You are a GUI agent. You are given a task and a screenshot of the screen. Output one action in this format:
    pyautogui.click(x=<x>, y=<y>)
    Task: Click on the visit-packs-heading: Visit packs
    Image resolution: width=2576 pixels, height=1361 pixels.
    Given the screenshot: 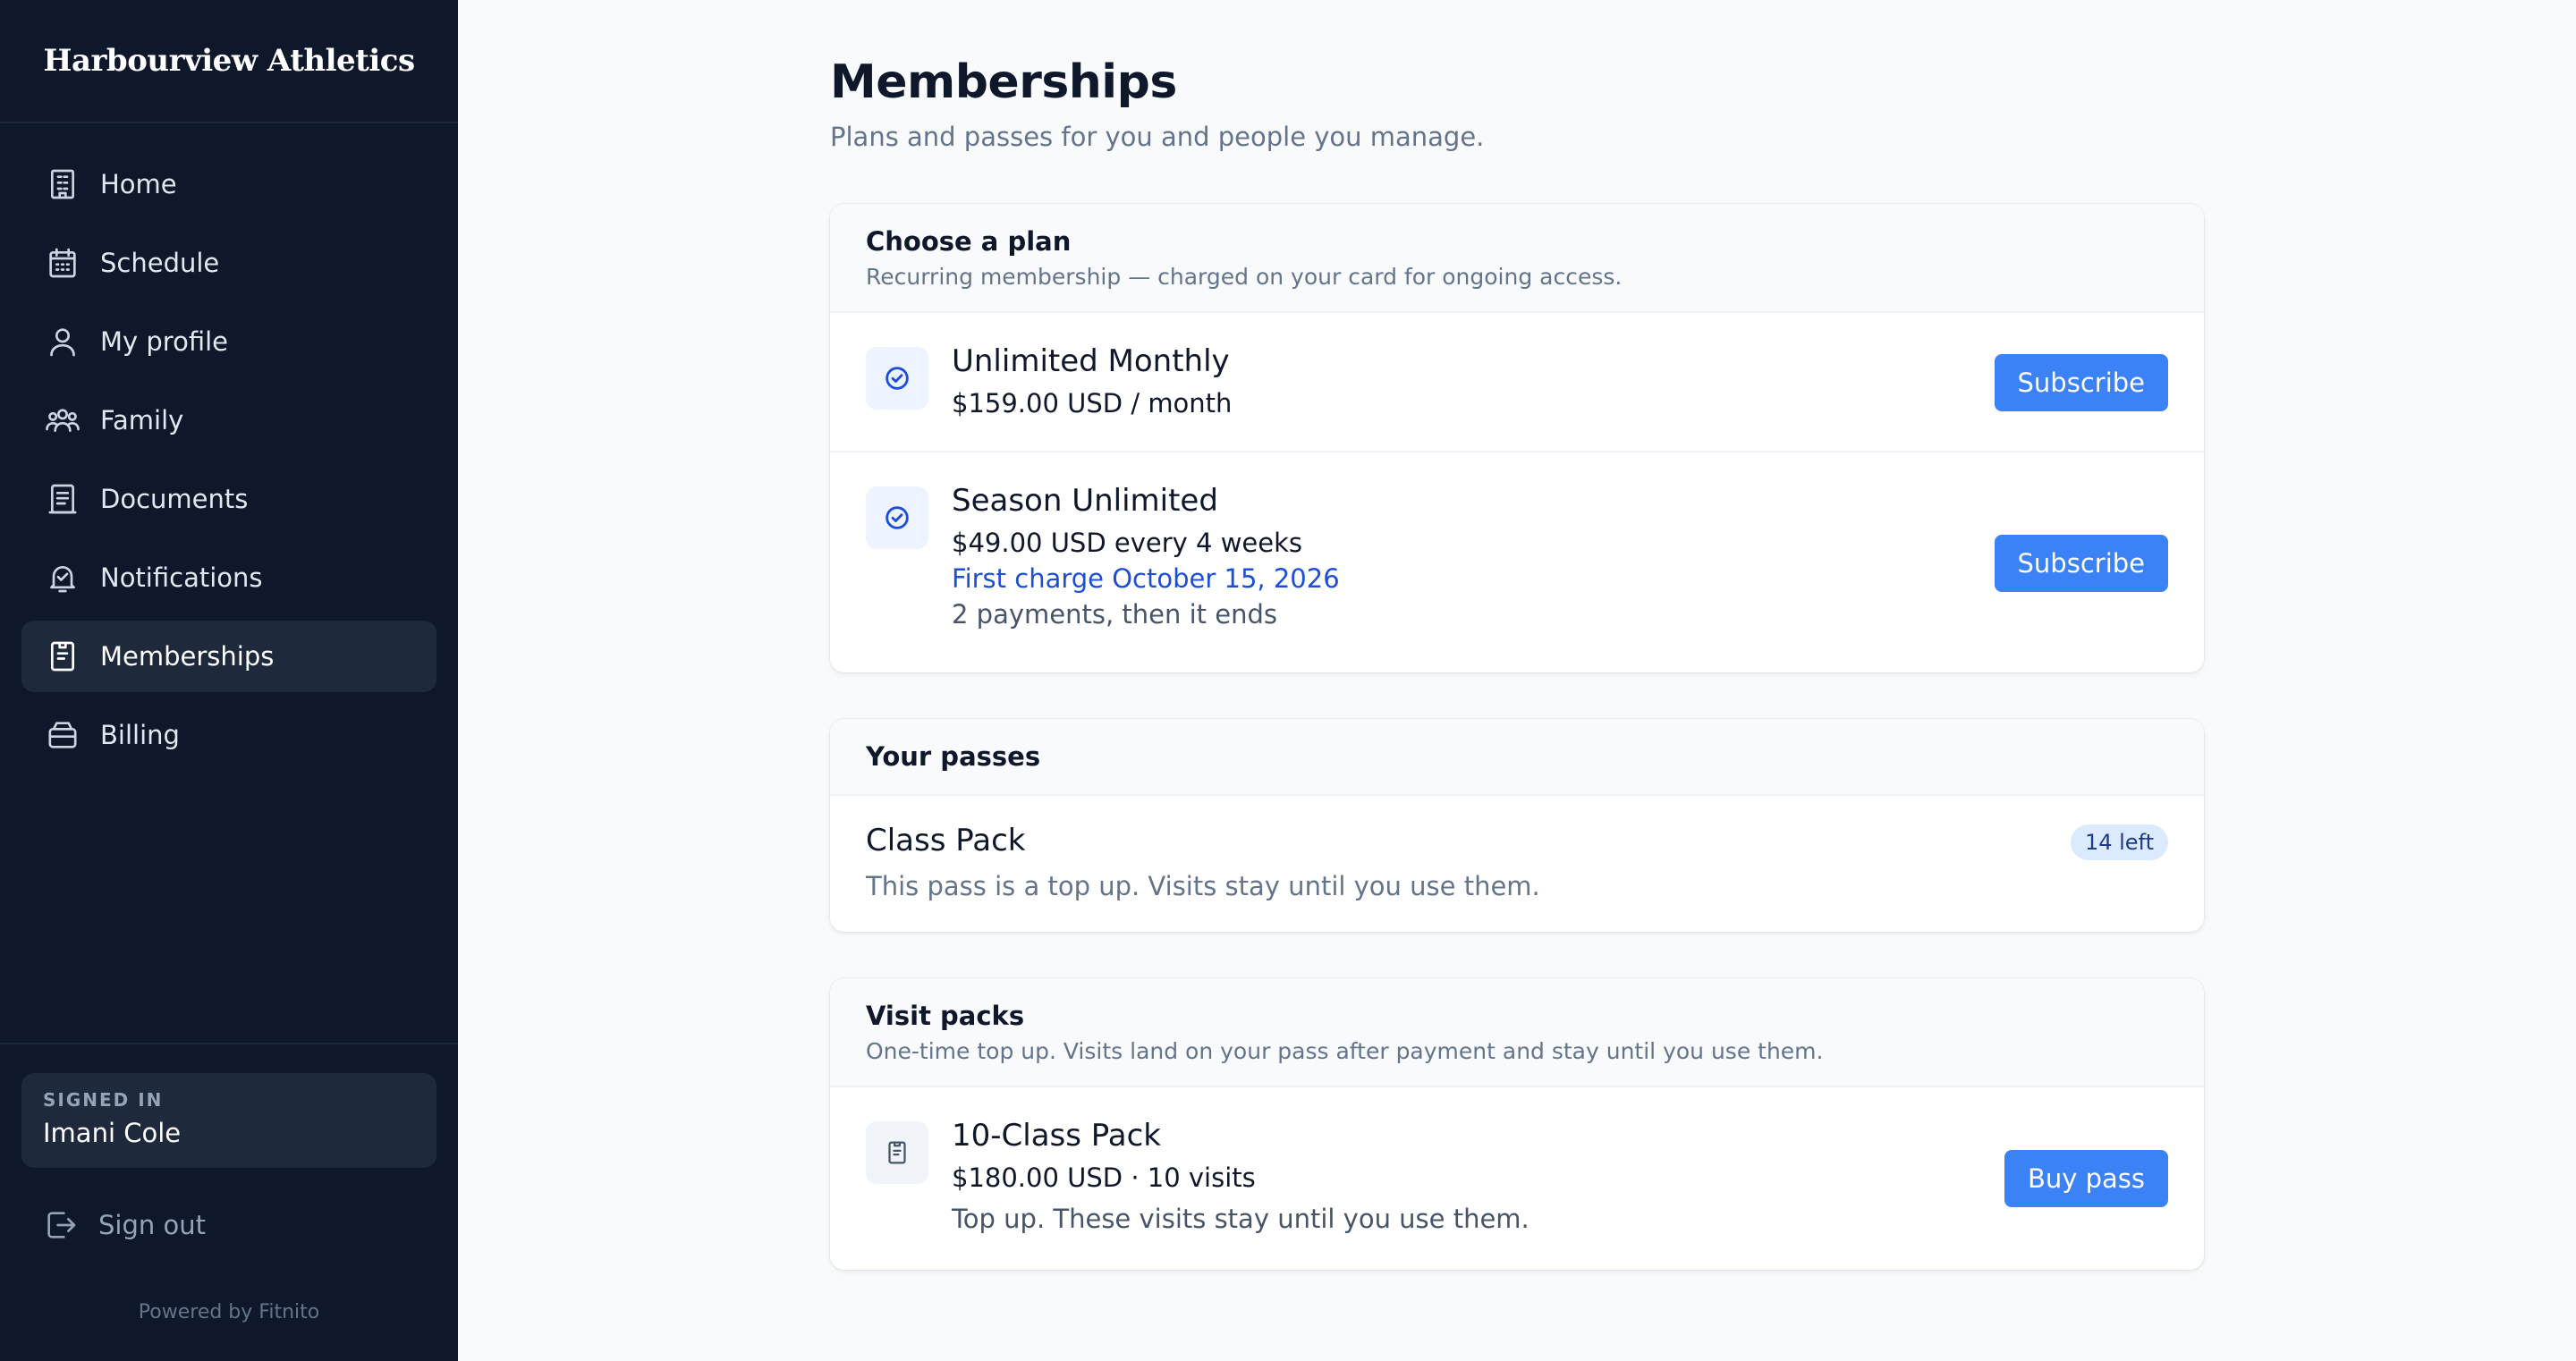 What is the action you would take?
    pyautogui.click(x=945, y=1015)
    